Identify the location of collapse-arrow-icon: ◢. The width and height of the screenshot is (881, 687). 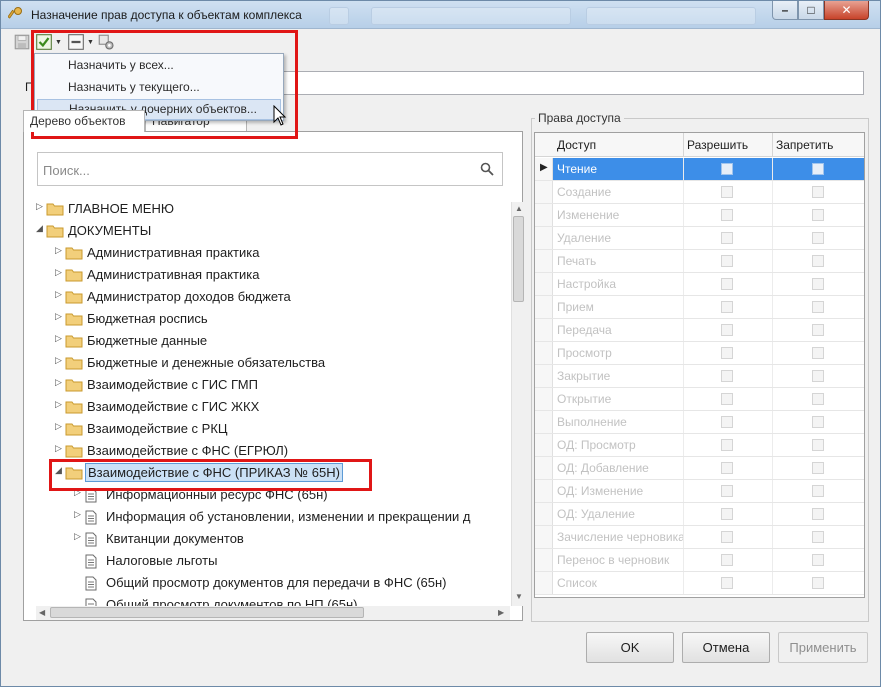
(41, 228).